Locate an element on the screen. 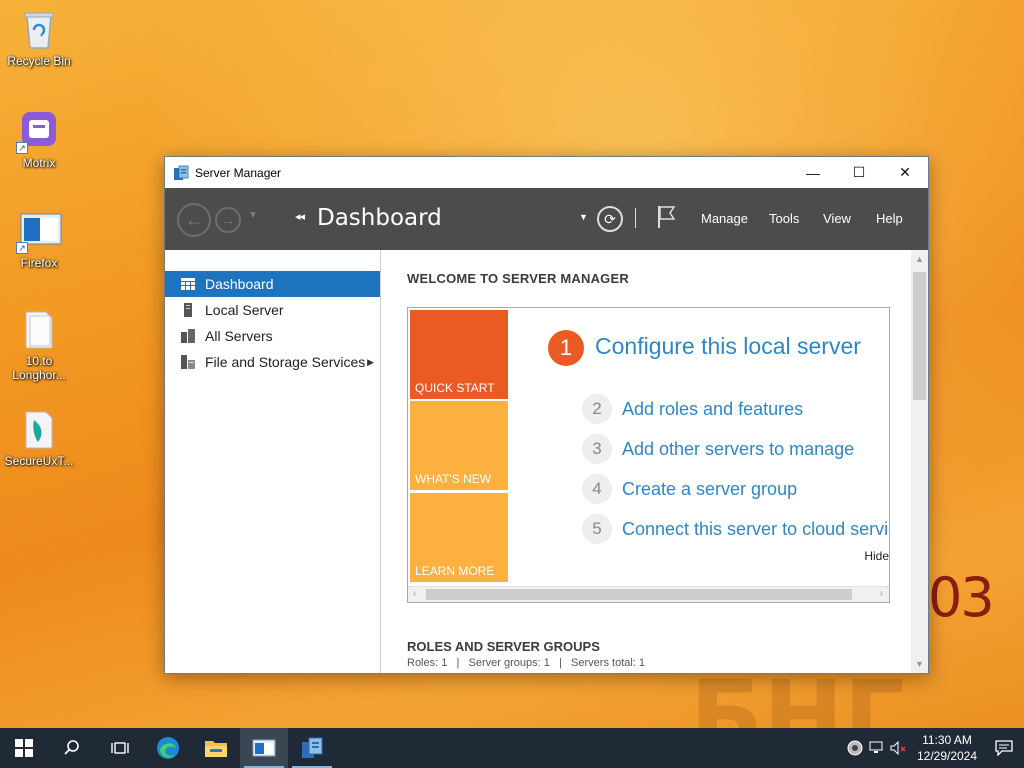 Image resolution: width=1024 pixels, height=768 pixels. clock-time: 11:30 AM is located at coordinates (947, 740).